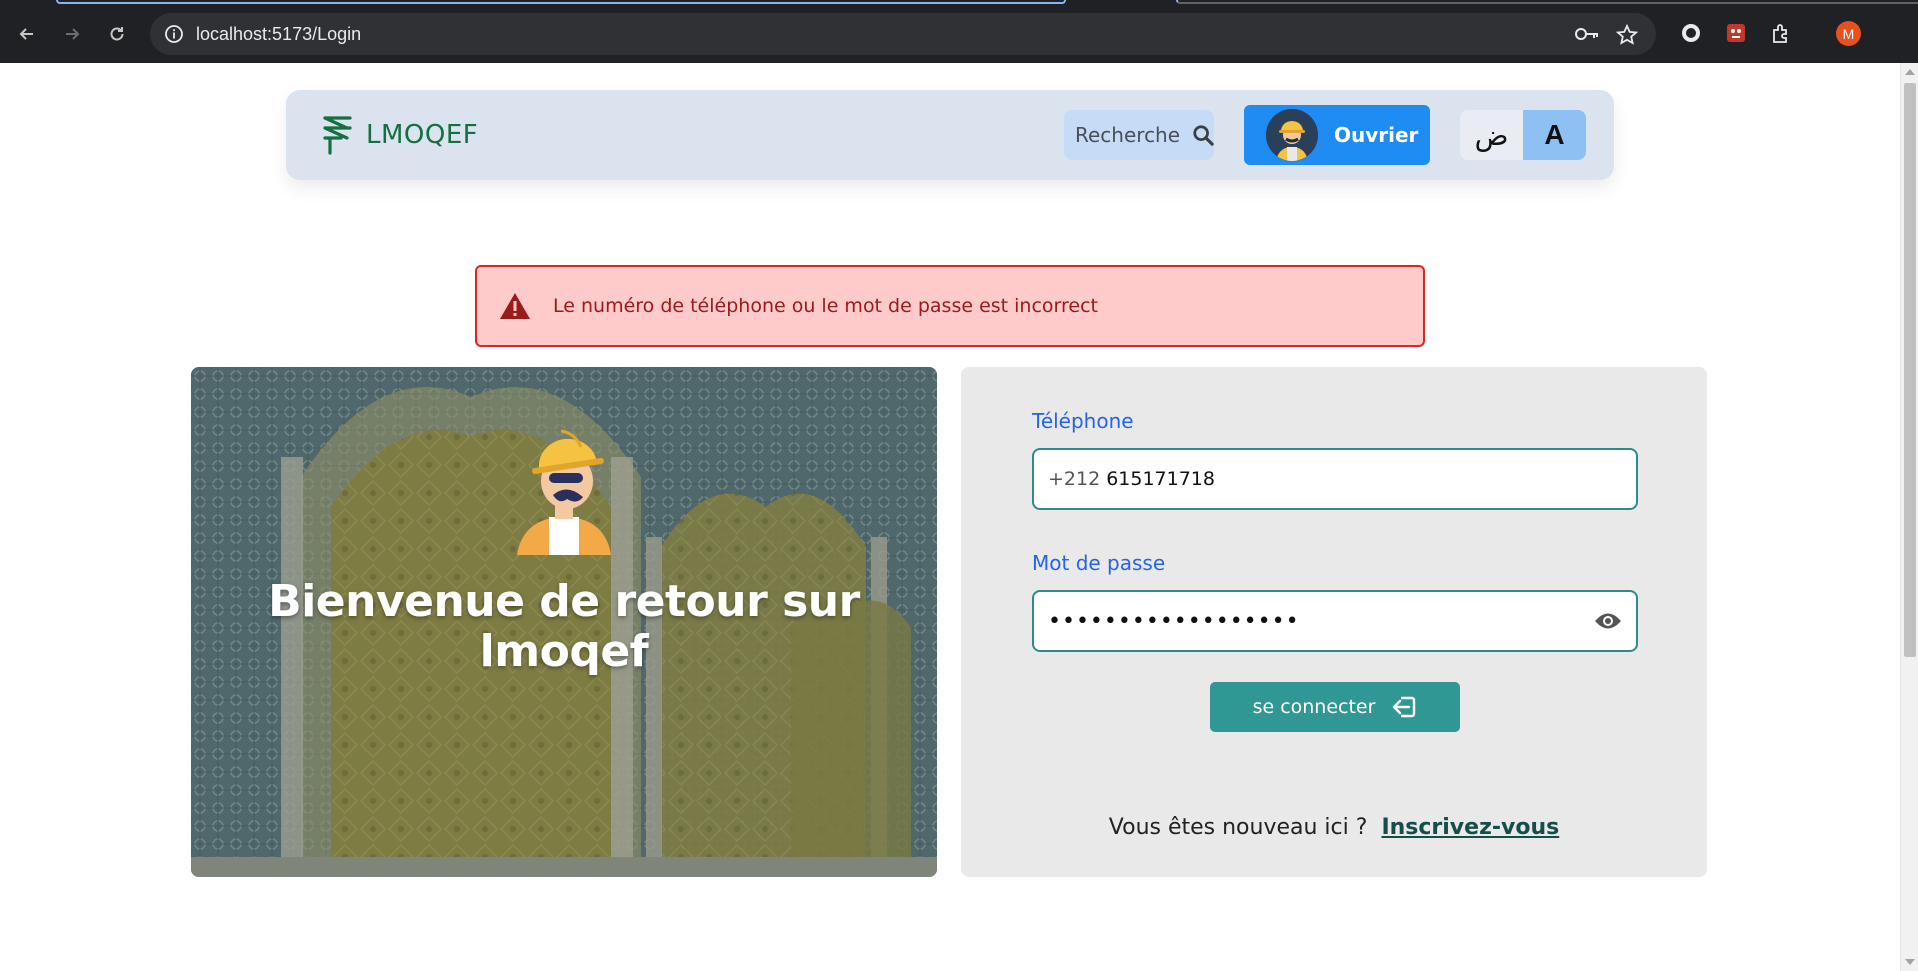 This screenshot has height=971, width=1918. I want to click on role-button: Ouvrier, so click(1337, 135).